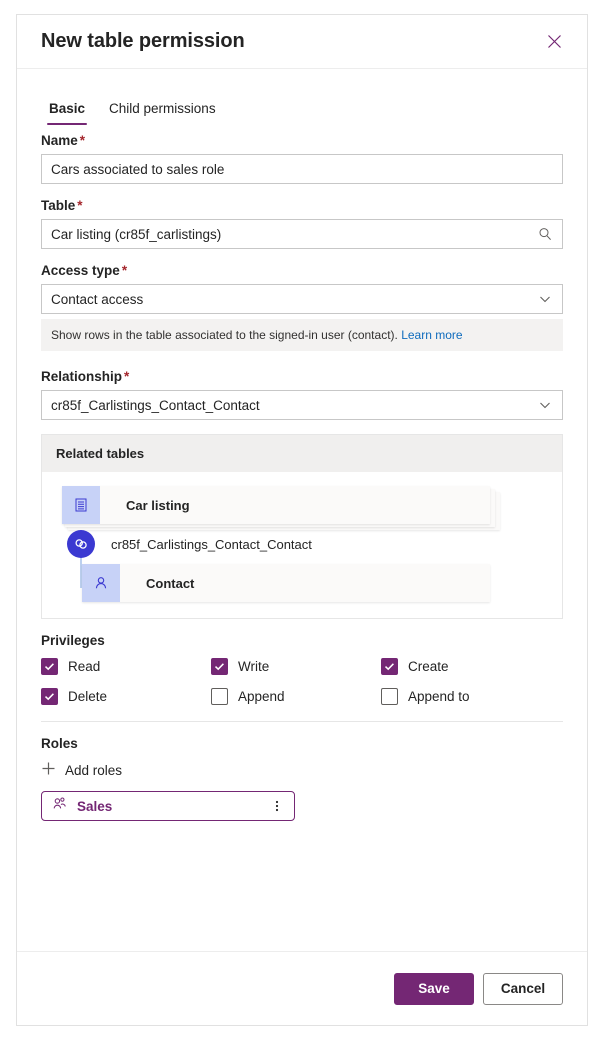 The height and width of the screenshot is (1040, 604). I want to click on roles-title: Roles, so click(59, 743).